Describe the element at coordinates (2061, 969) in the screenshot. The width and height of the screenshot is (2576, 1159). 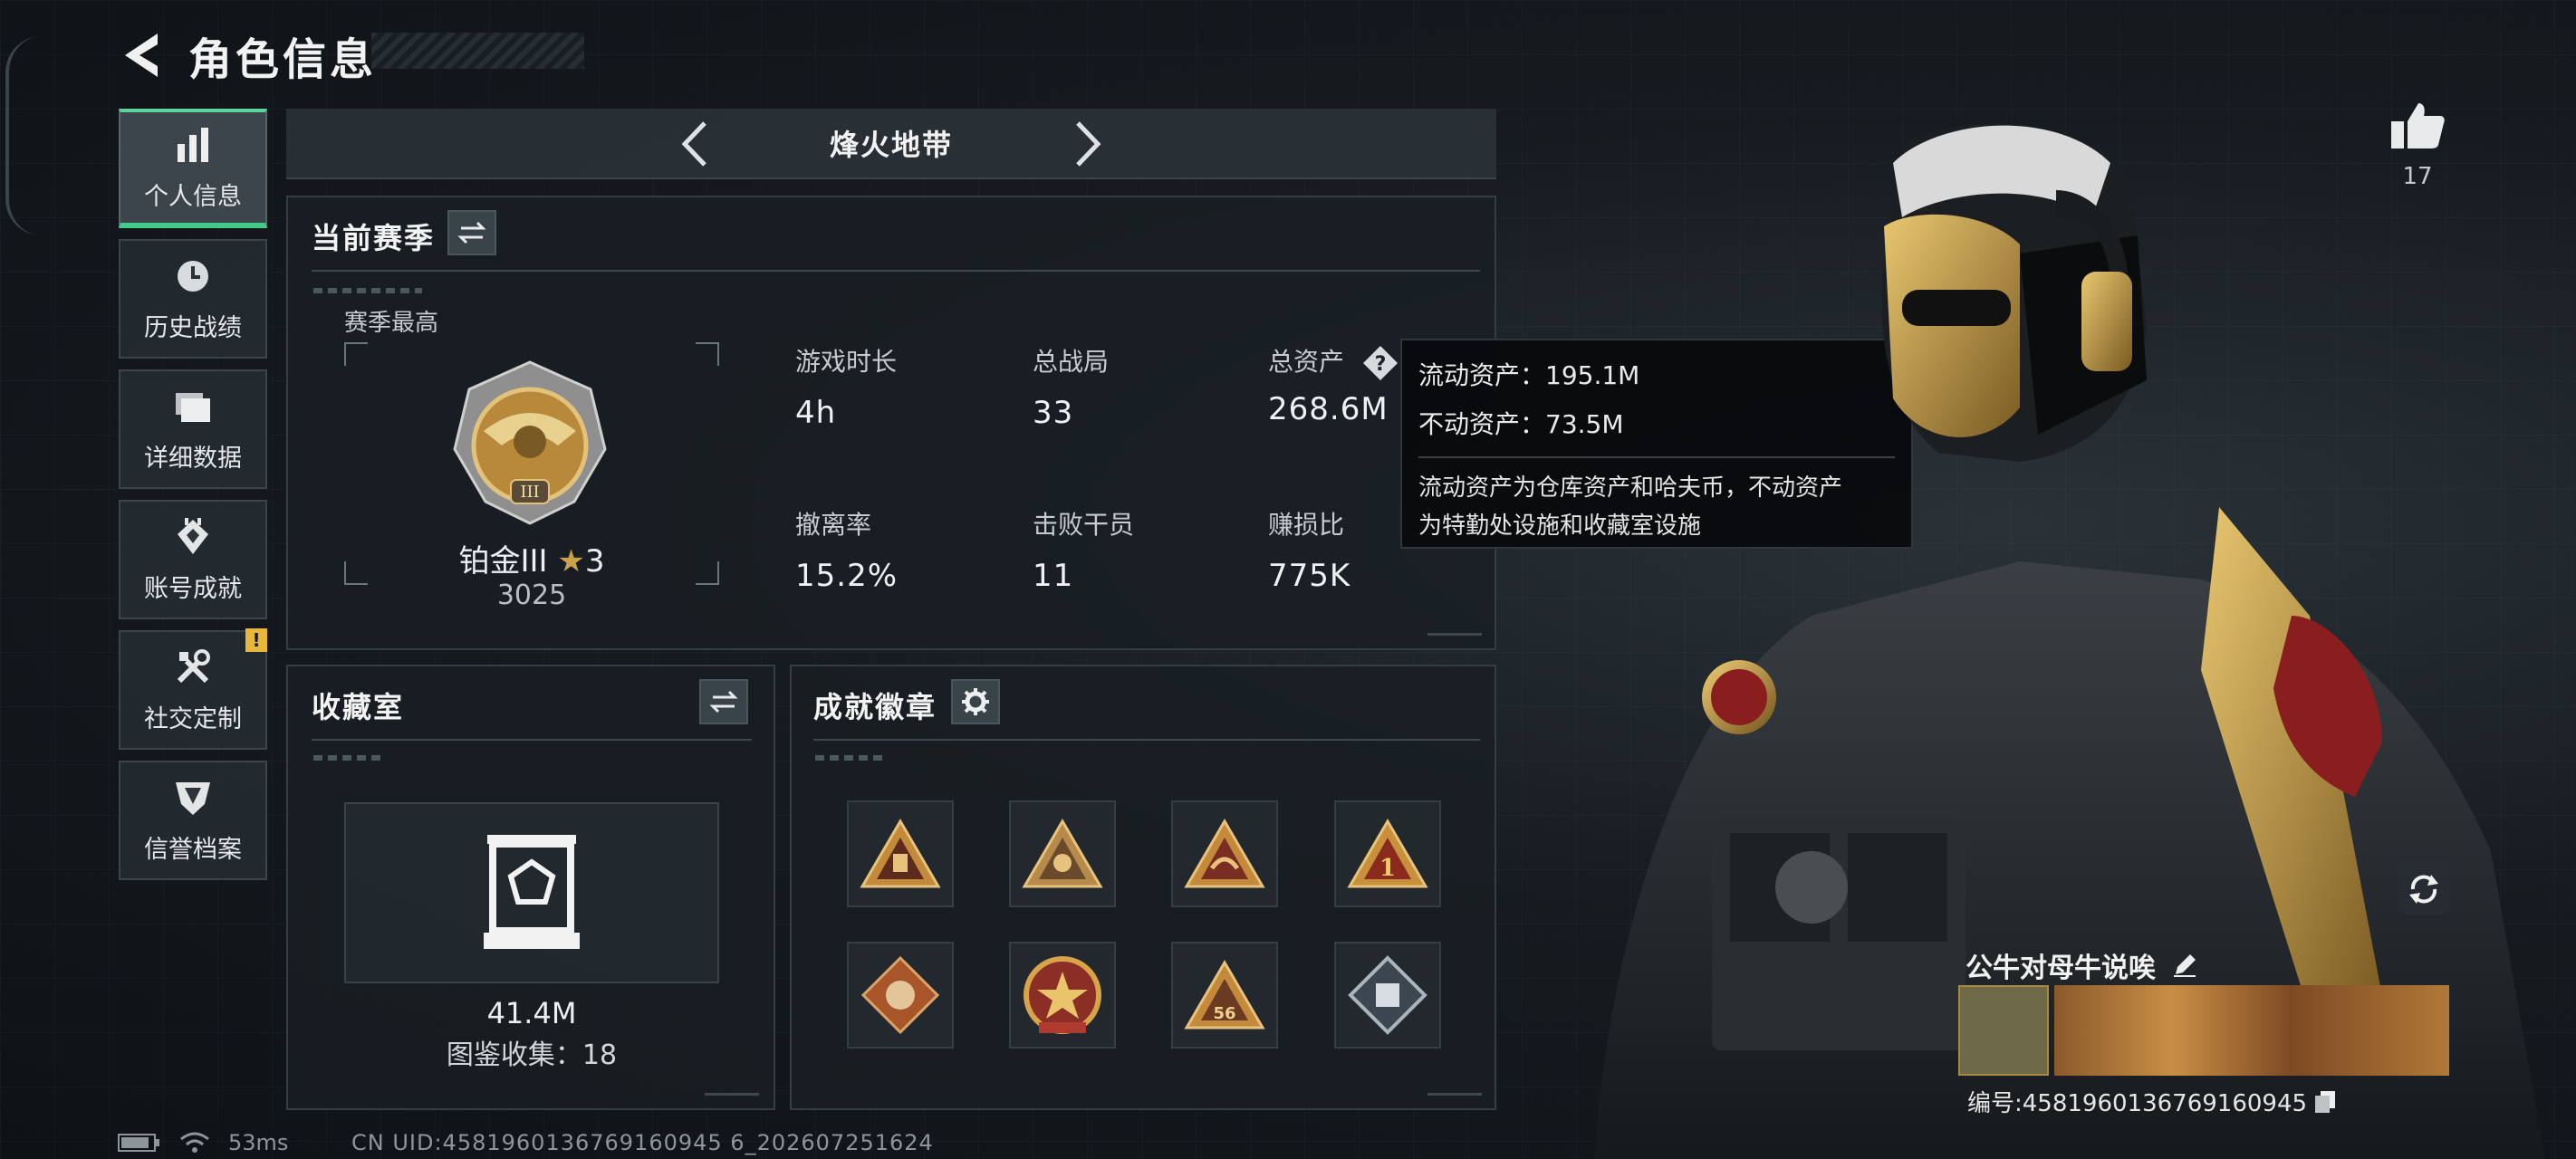
I see `player-name: 公牛对母牛说唉` at that location.